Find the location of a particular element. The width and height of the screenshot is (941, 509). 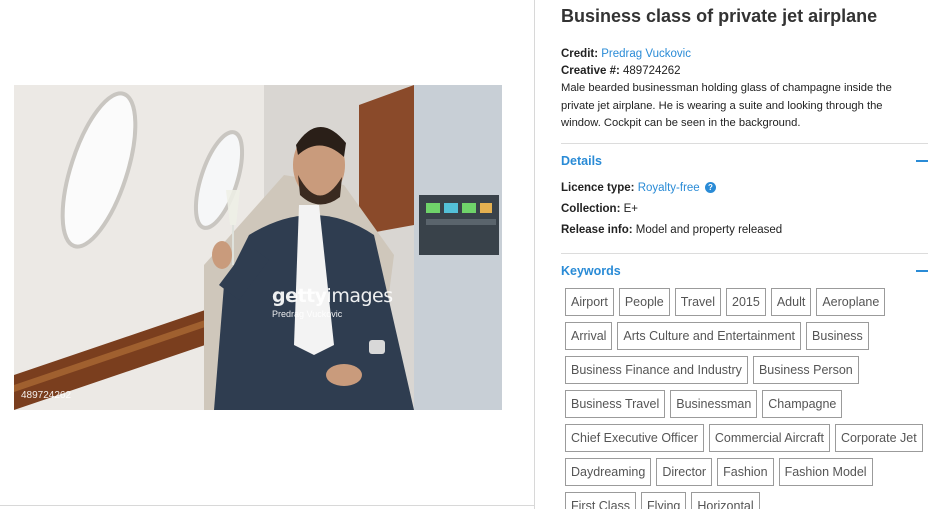

creative-number: 489724262 is located at coordinates (652, 71).